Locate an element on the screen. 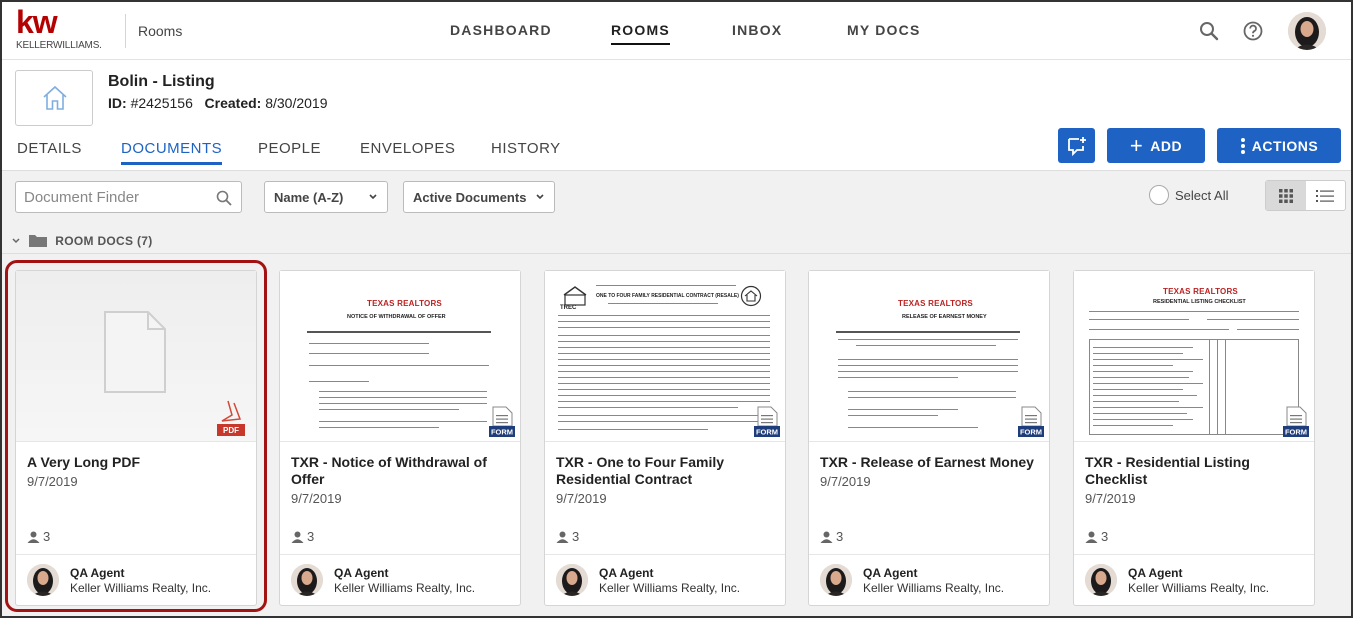 The image size is (1353, 618). more-vertical-icon is located at coordinates (1242, 145).